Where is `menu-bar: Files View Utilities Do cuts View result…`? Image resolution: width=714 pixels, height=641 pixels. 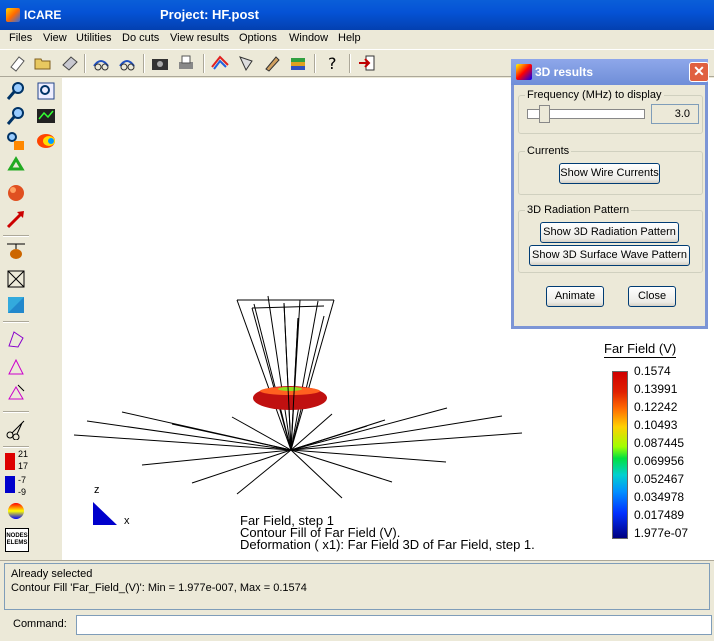 menu-bar: Files View Utilities Do cuts View result… is located at coordinates (357, 39).